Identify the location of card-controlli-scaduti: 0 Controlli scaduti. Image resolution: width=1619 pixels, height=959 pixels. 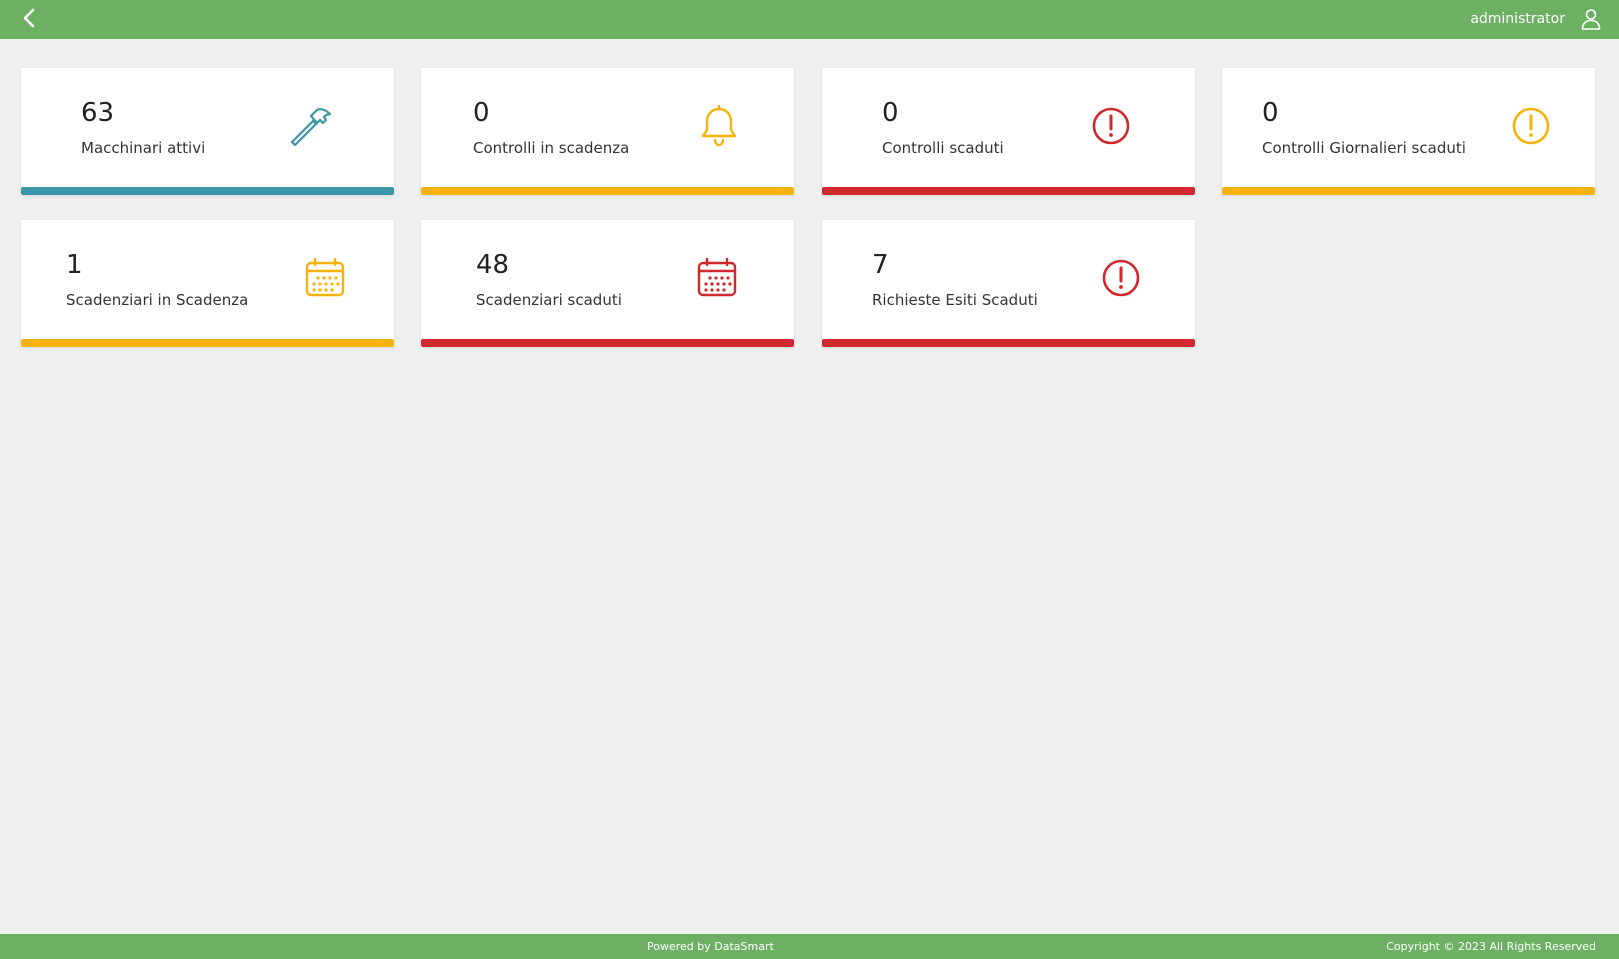
(1008, 131).